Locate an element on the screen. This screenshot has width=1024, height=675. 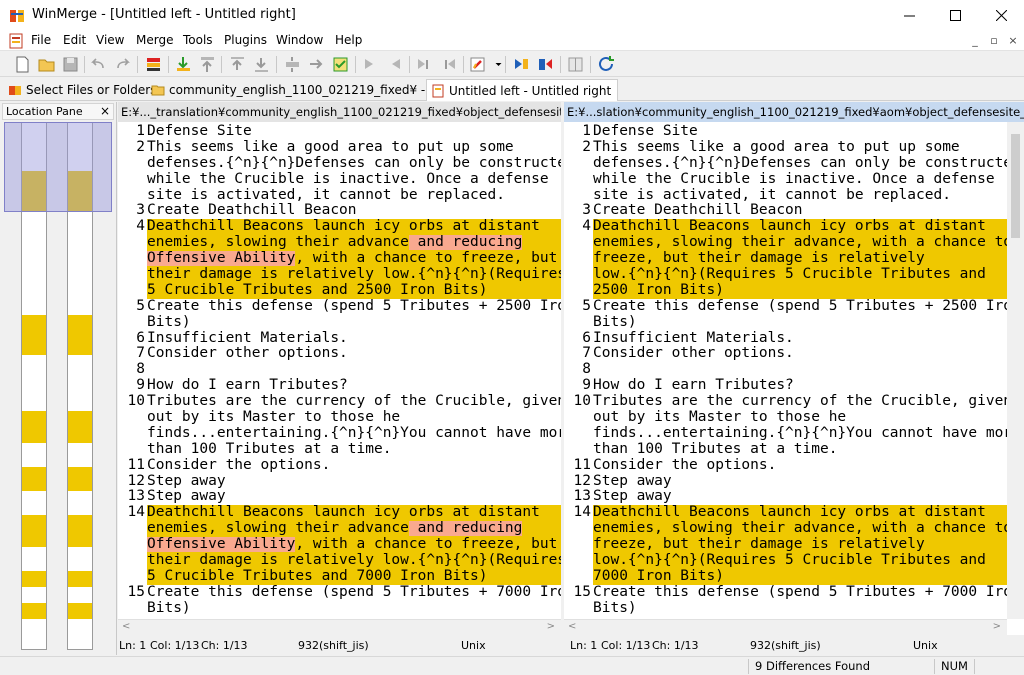
current-diff-button is located at coordinates (292, 64).